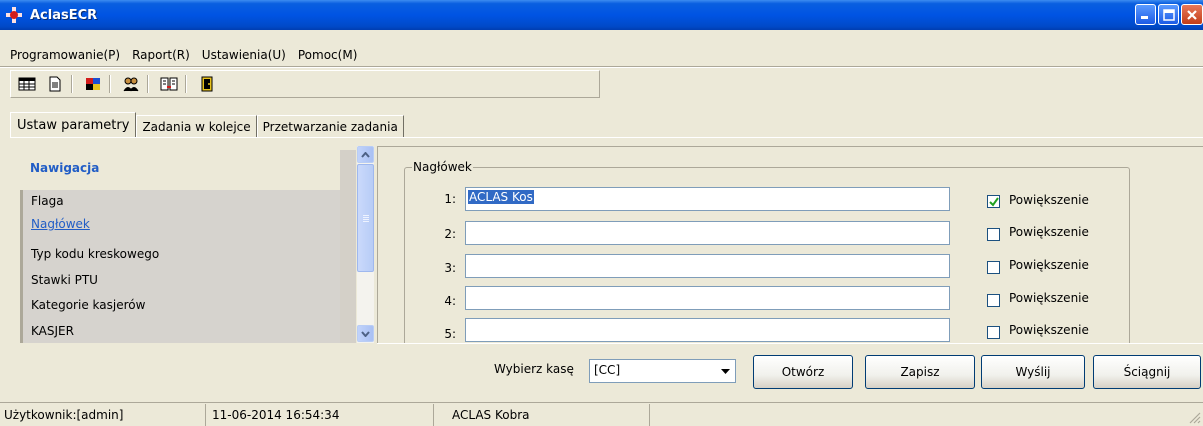 This screenshot has width=1203, height=426. What do you see at coordinates (601, 67) in the screenshot?
I see `menu-divider` at bounding box center [601, 67].